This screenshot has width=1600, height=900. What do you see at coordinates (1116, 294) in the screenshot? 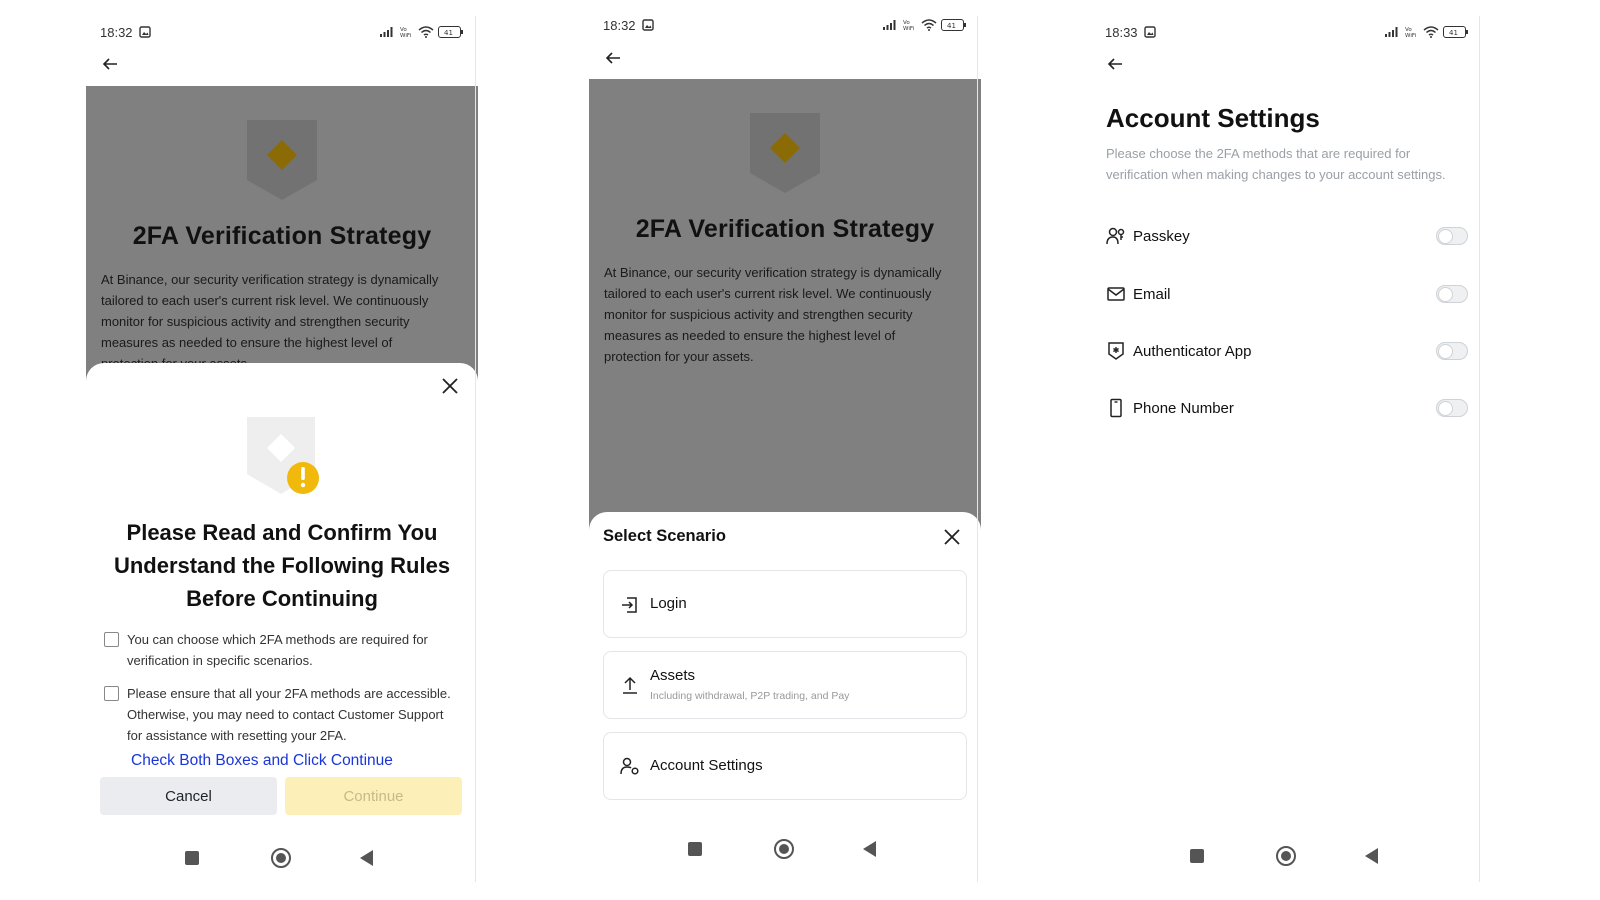
I see `email-icon` at bounding box center [1116, 294].